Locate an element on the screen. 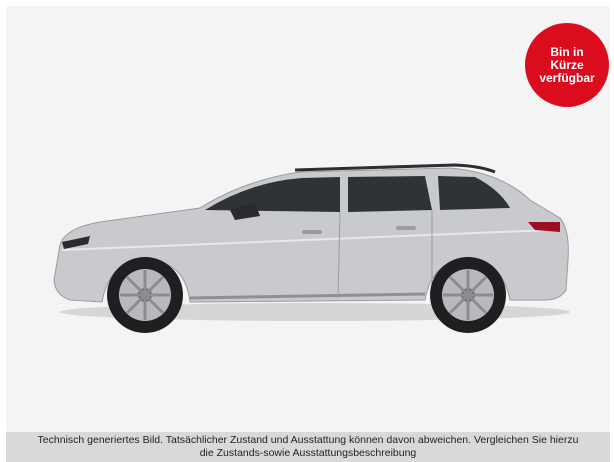 The height and width of the screenshot is (462, 614). availability-badge-text: Bin in Kürze verfügbar is located at coordinates (567, 64).